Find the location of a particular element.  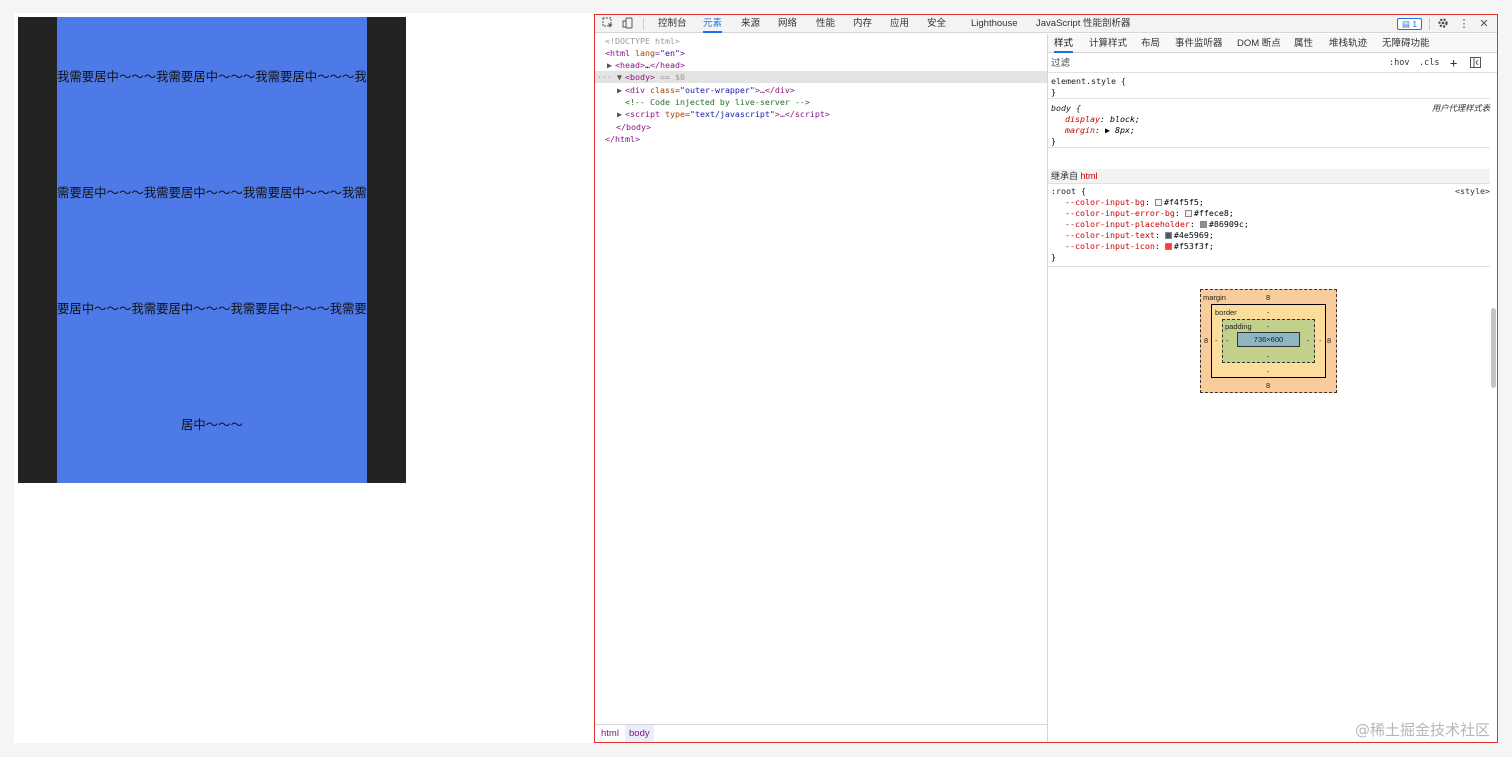

root-selector: :root { is located at coordinates (1068, 191).